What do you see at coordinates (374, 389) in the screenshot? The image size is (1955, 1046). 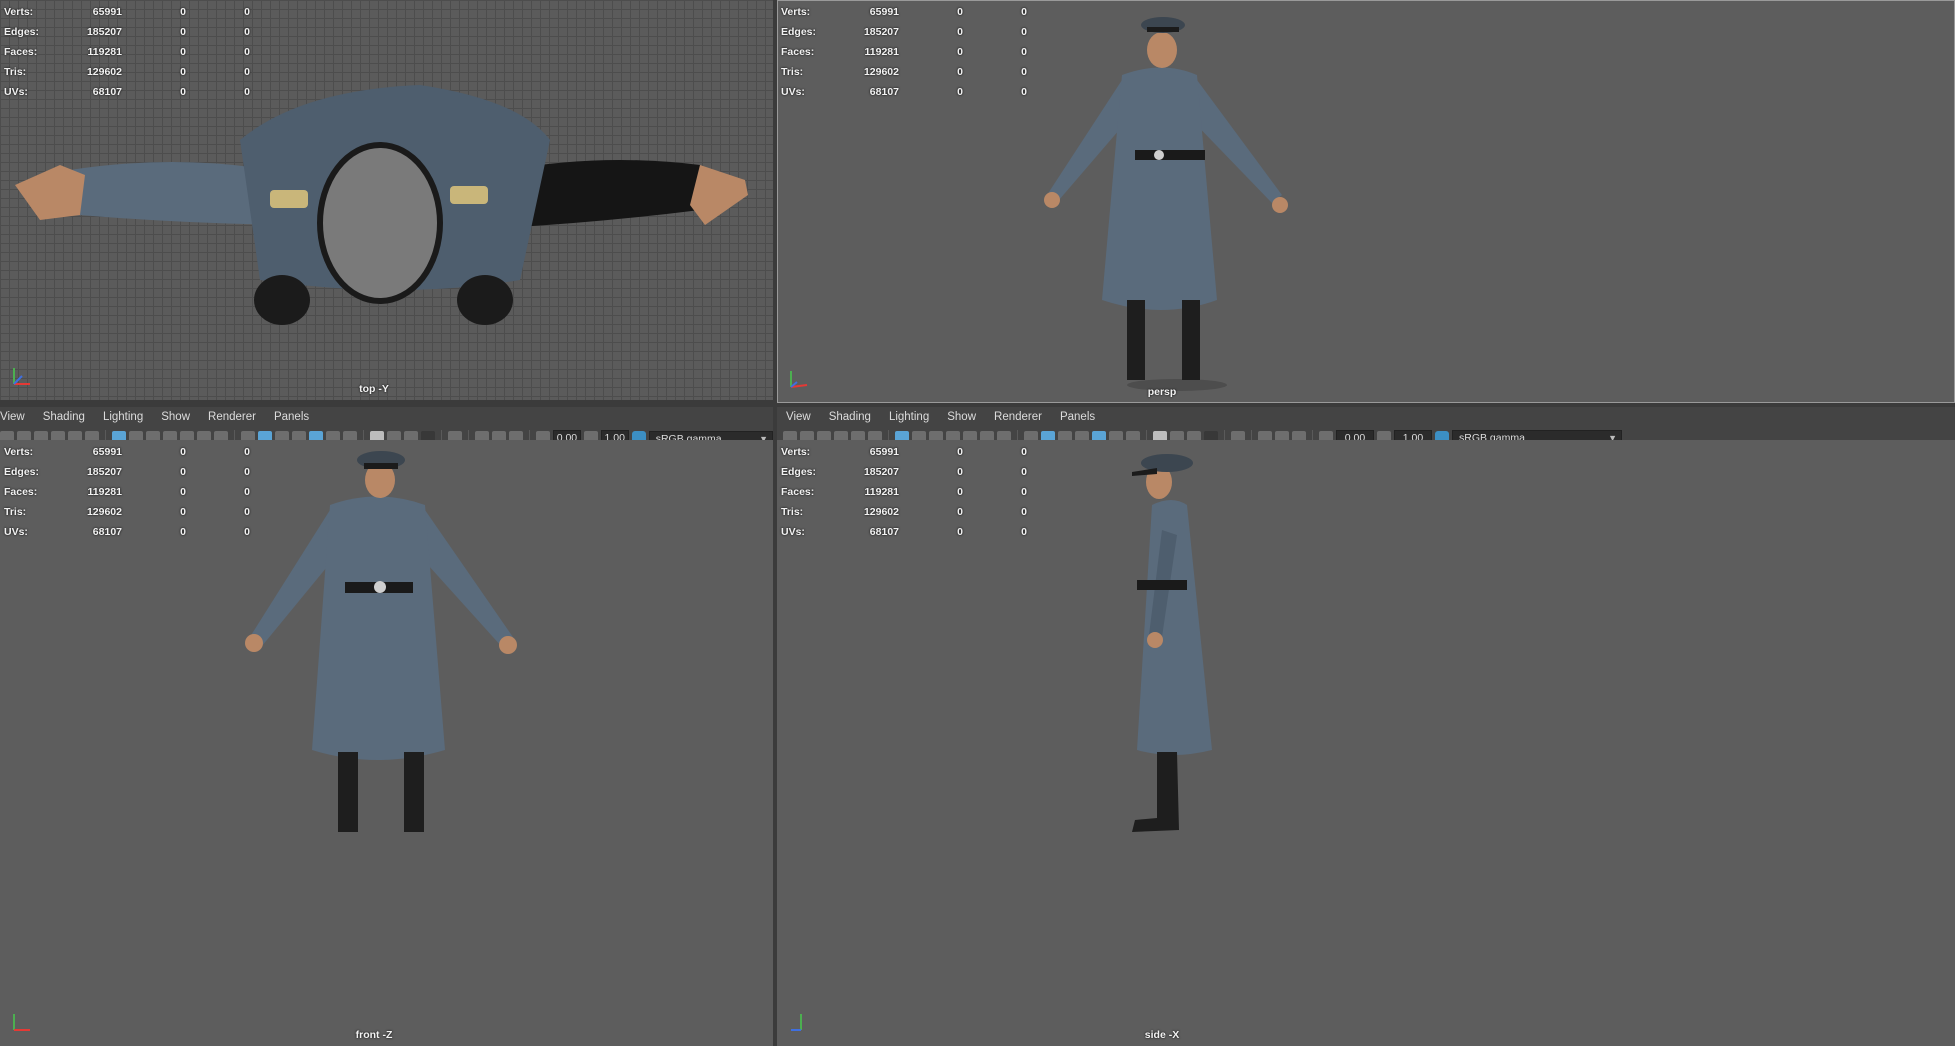 I see `camera-label: top -Y` at bounding box center [374, 389].